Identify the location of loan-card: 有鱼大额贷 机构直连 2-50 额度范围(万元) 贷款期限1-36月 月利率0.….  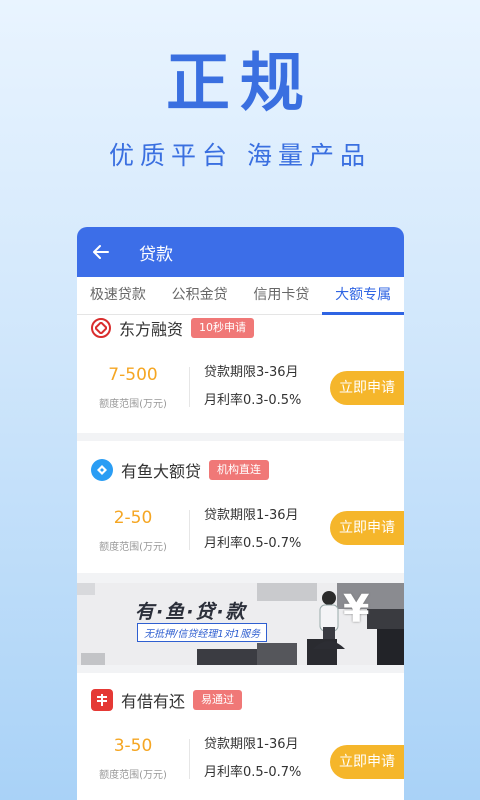
(240, 507).